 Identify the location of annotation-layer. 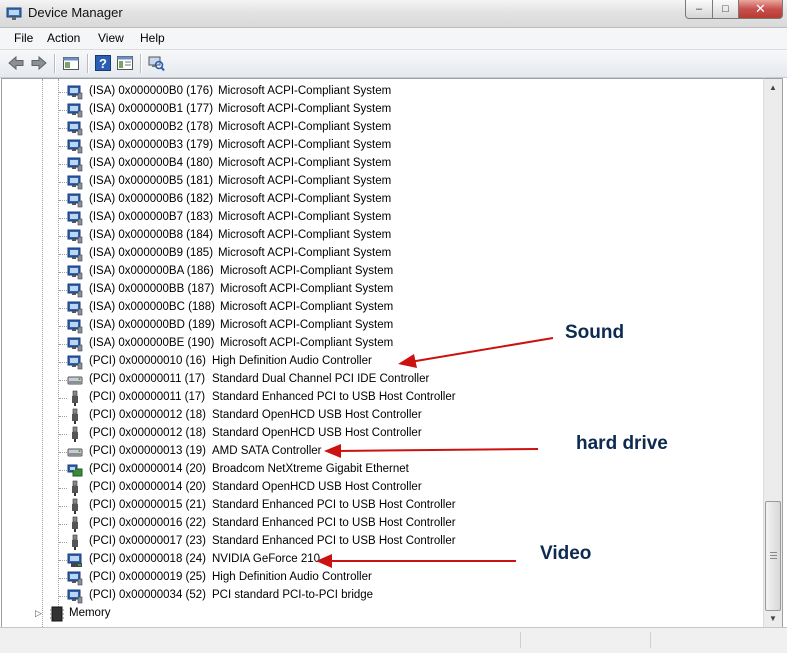
(435, 452).